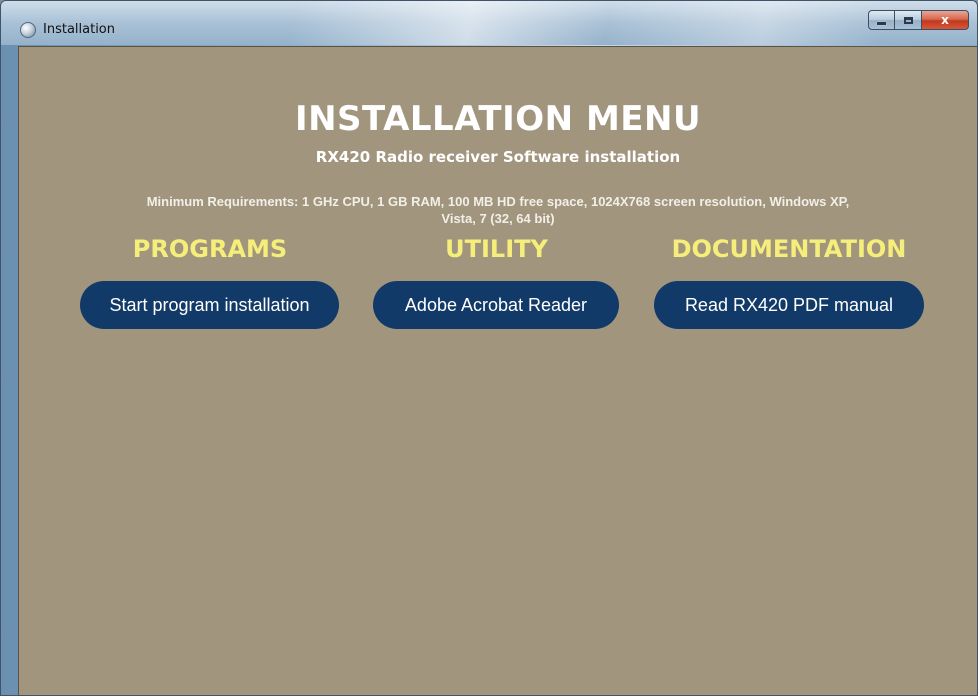 The width and height of the screenshot is (978, 696). Describe the element at coordinates (496, 305) in the screenshot. I see `adobe-acrobat-reader-button: Adobe Acrobat Reader` at that location.